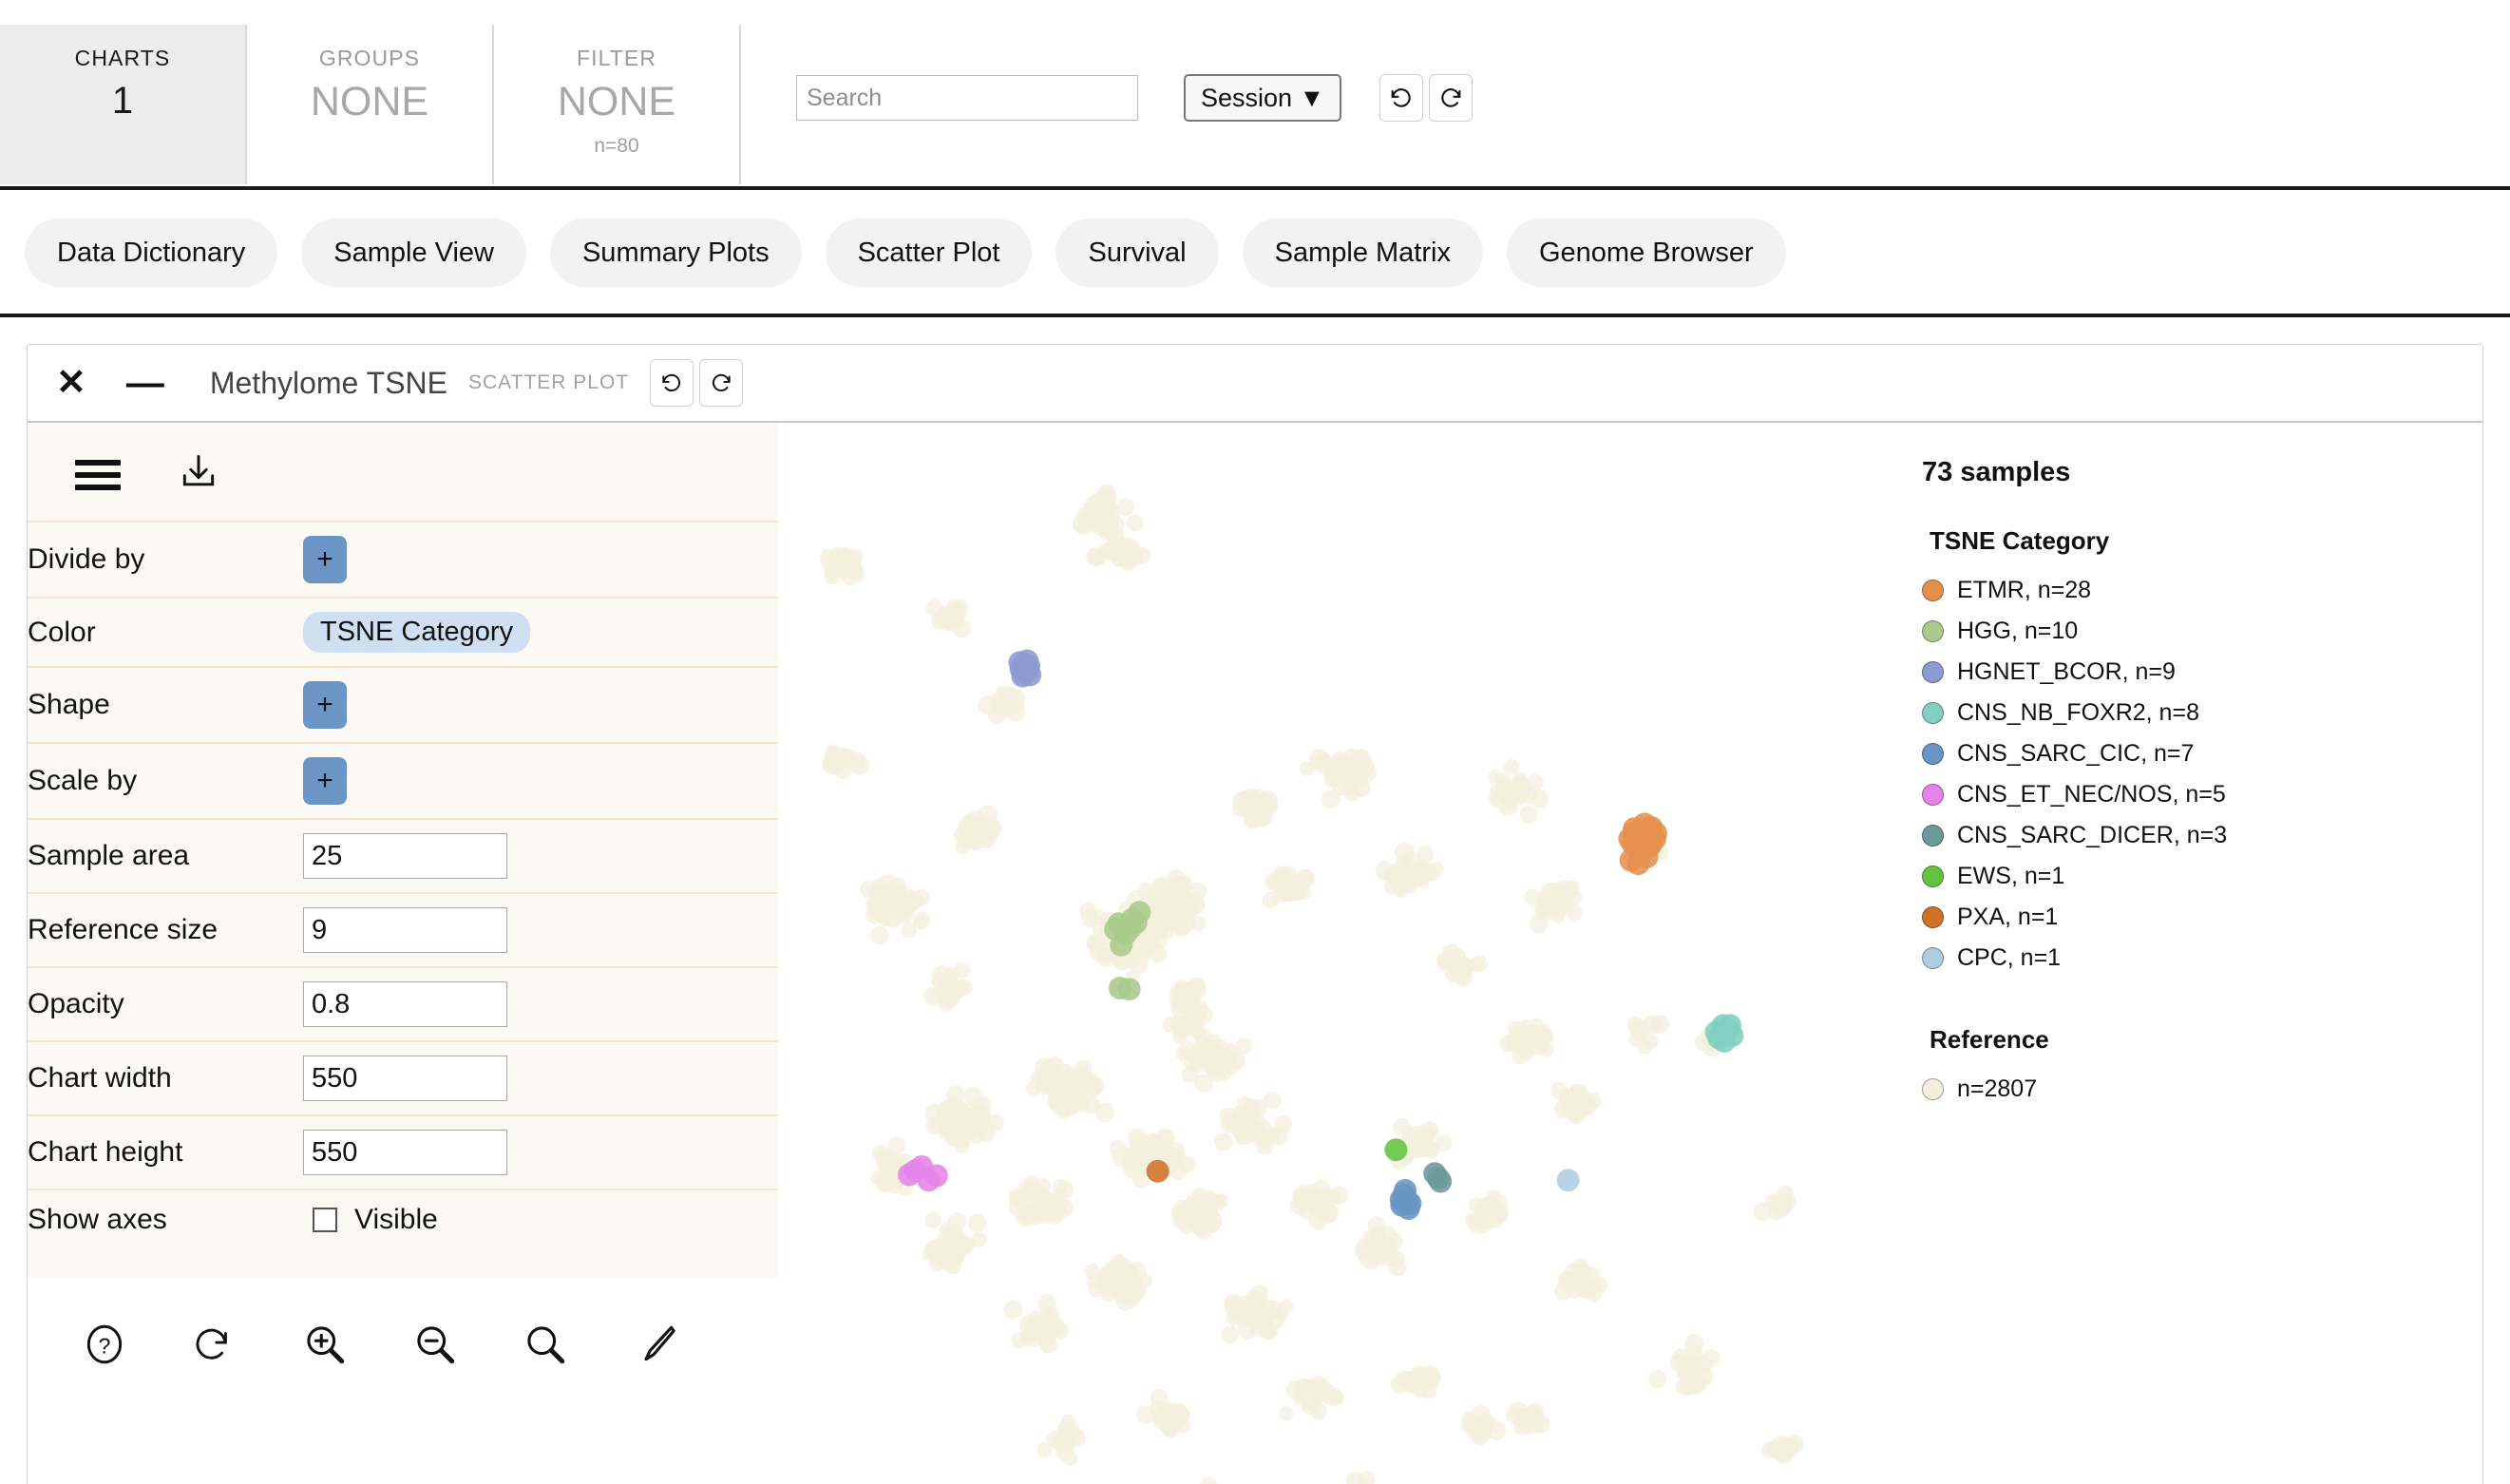  What do you see at coordinates (577, 1344) in the screenshot?
I see `search-zoom-icon` at bounding box center [577, 1344].